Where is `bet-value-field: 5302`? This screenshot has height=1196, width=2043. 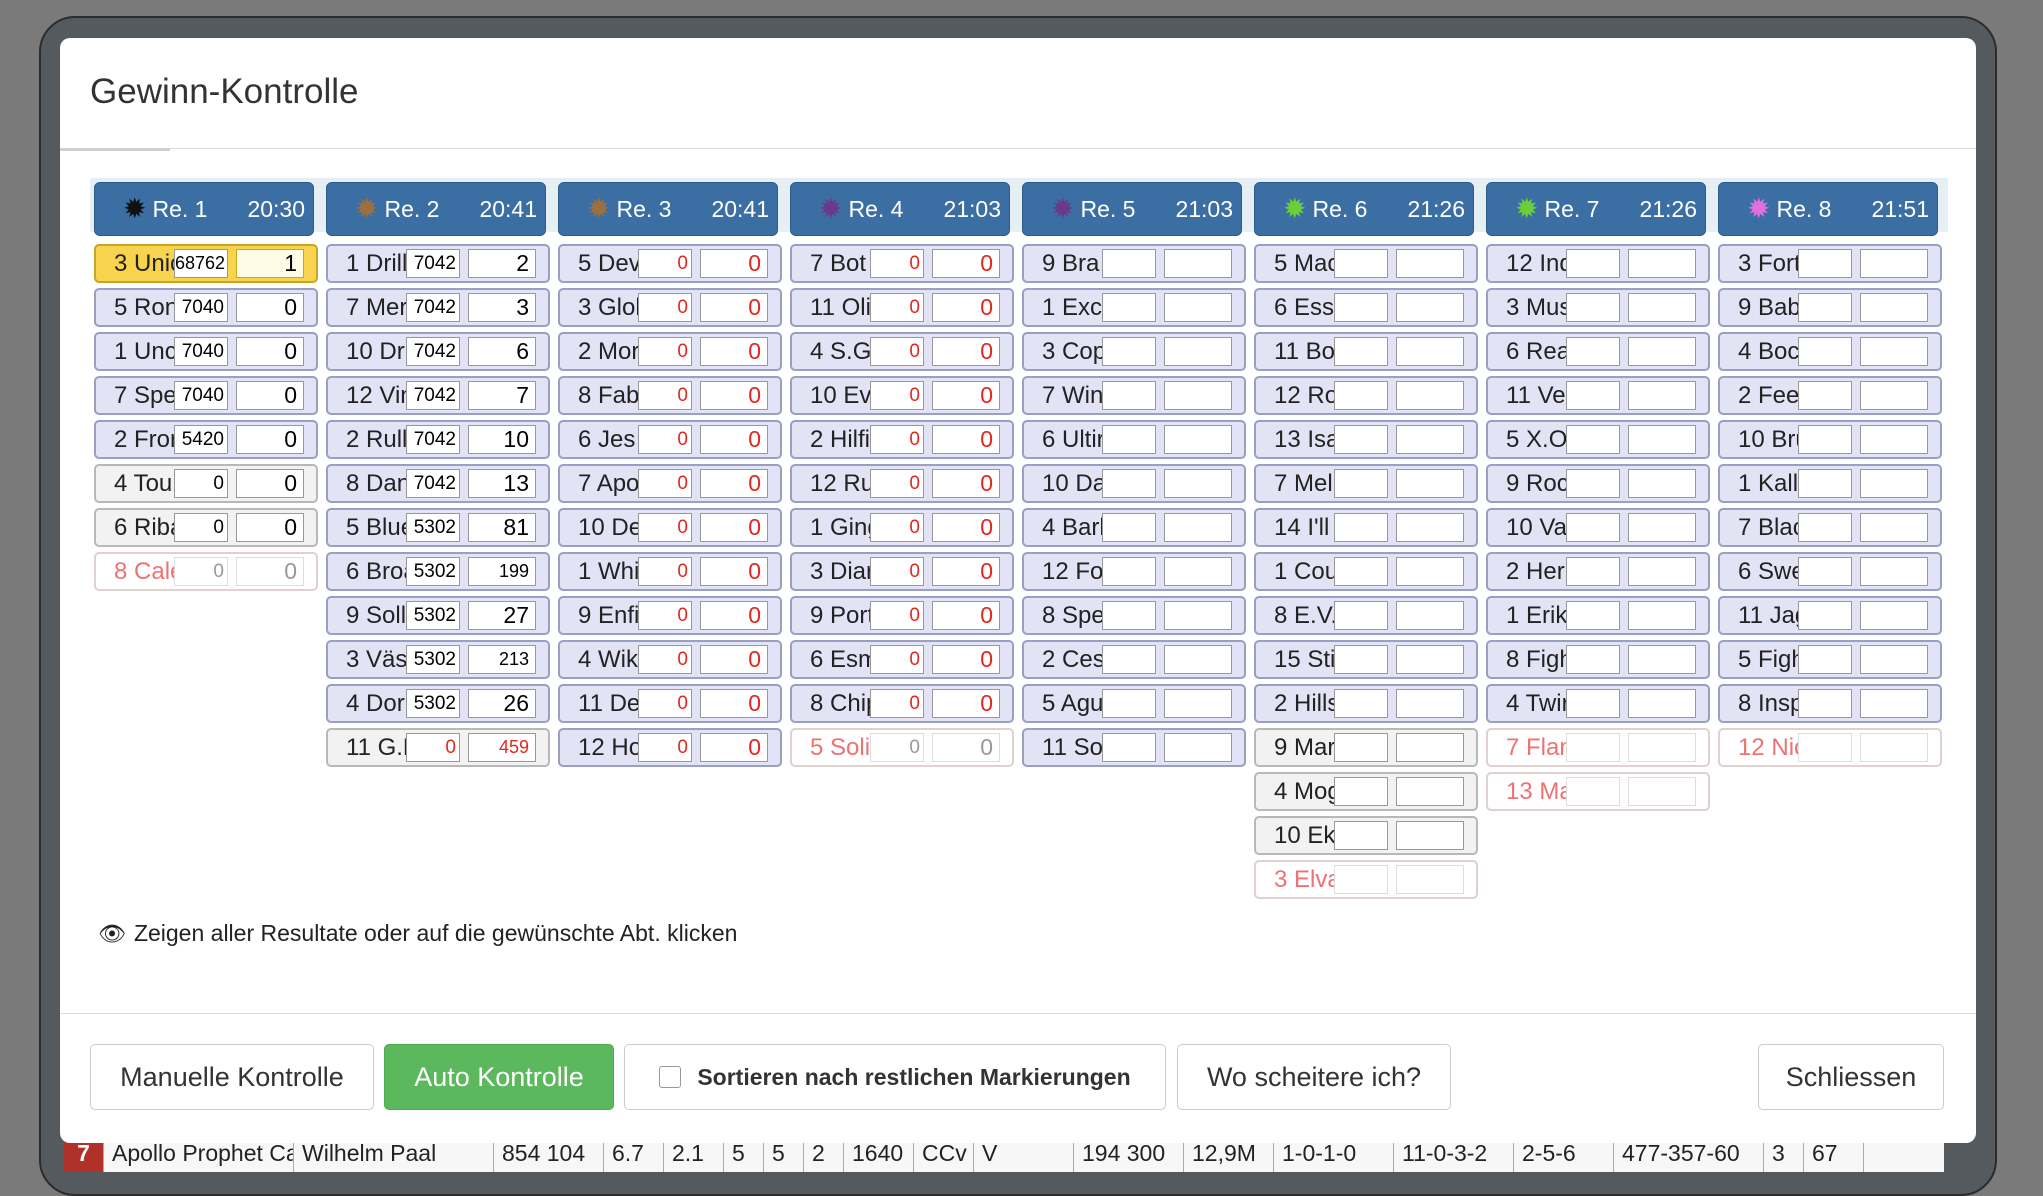 bet-value-field: 5302 is located at coordinates (433, 659).